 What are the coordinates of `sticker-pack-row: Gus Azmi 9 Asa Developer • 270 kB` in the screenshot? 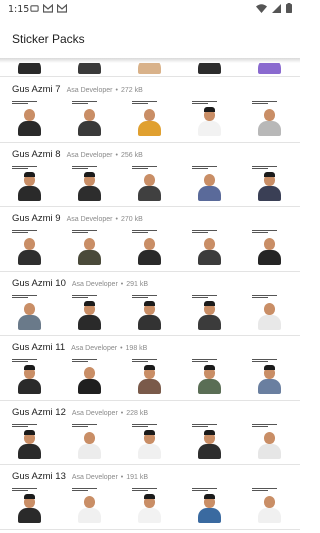 It's located at (150, 239).